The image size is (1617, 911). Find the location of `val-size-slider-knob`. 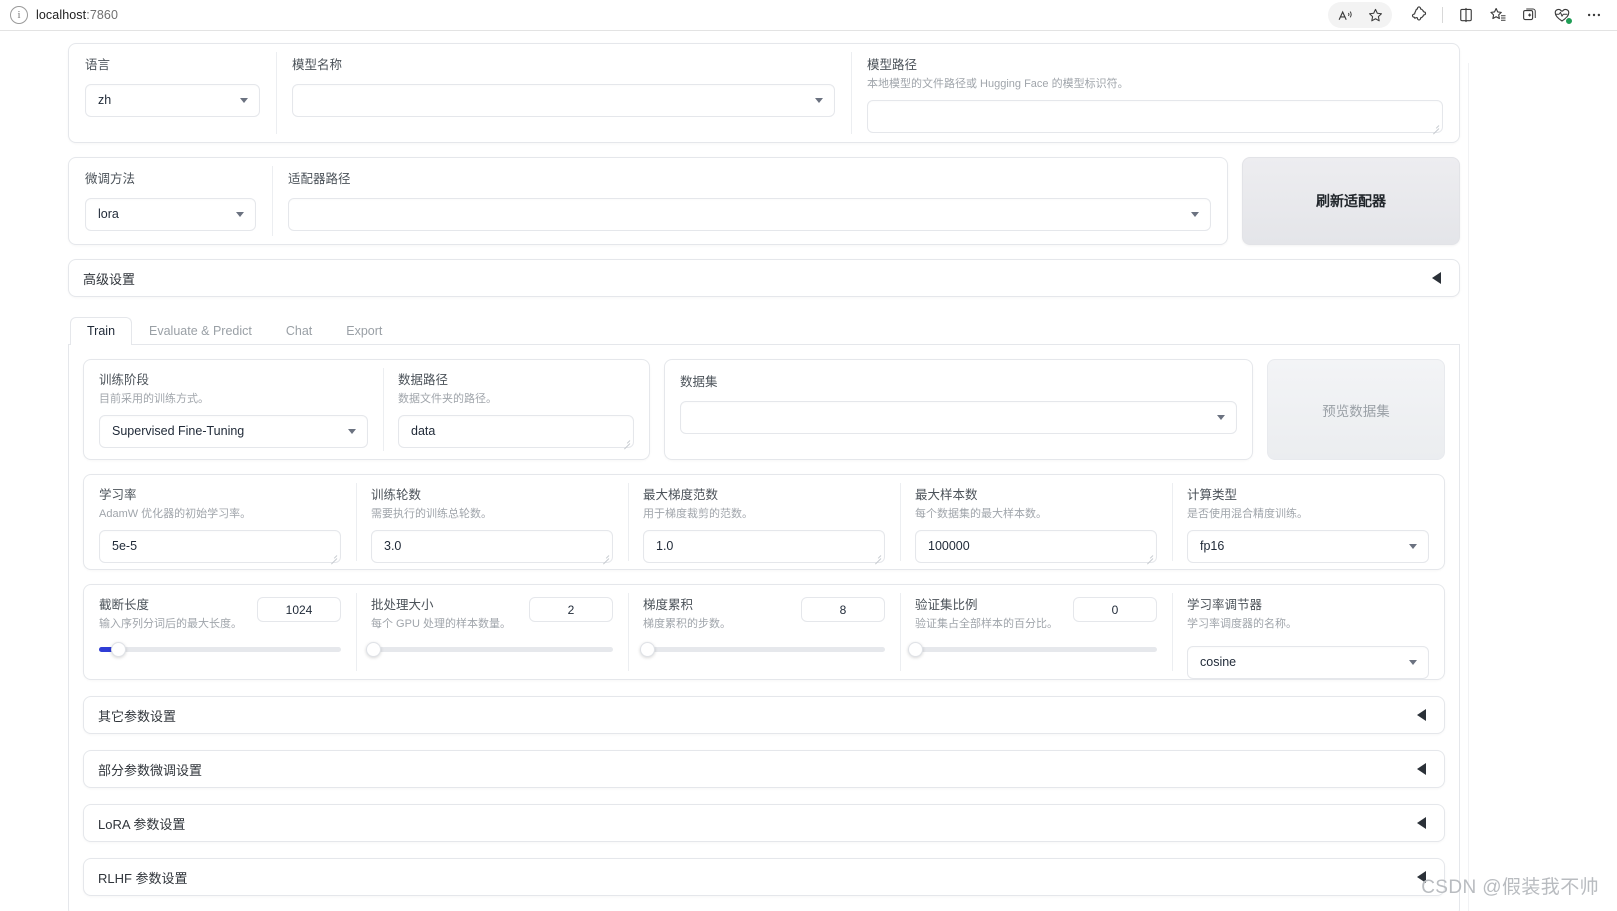

val-size-slider-knob is located at coordinates (915, 649).